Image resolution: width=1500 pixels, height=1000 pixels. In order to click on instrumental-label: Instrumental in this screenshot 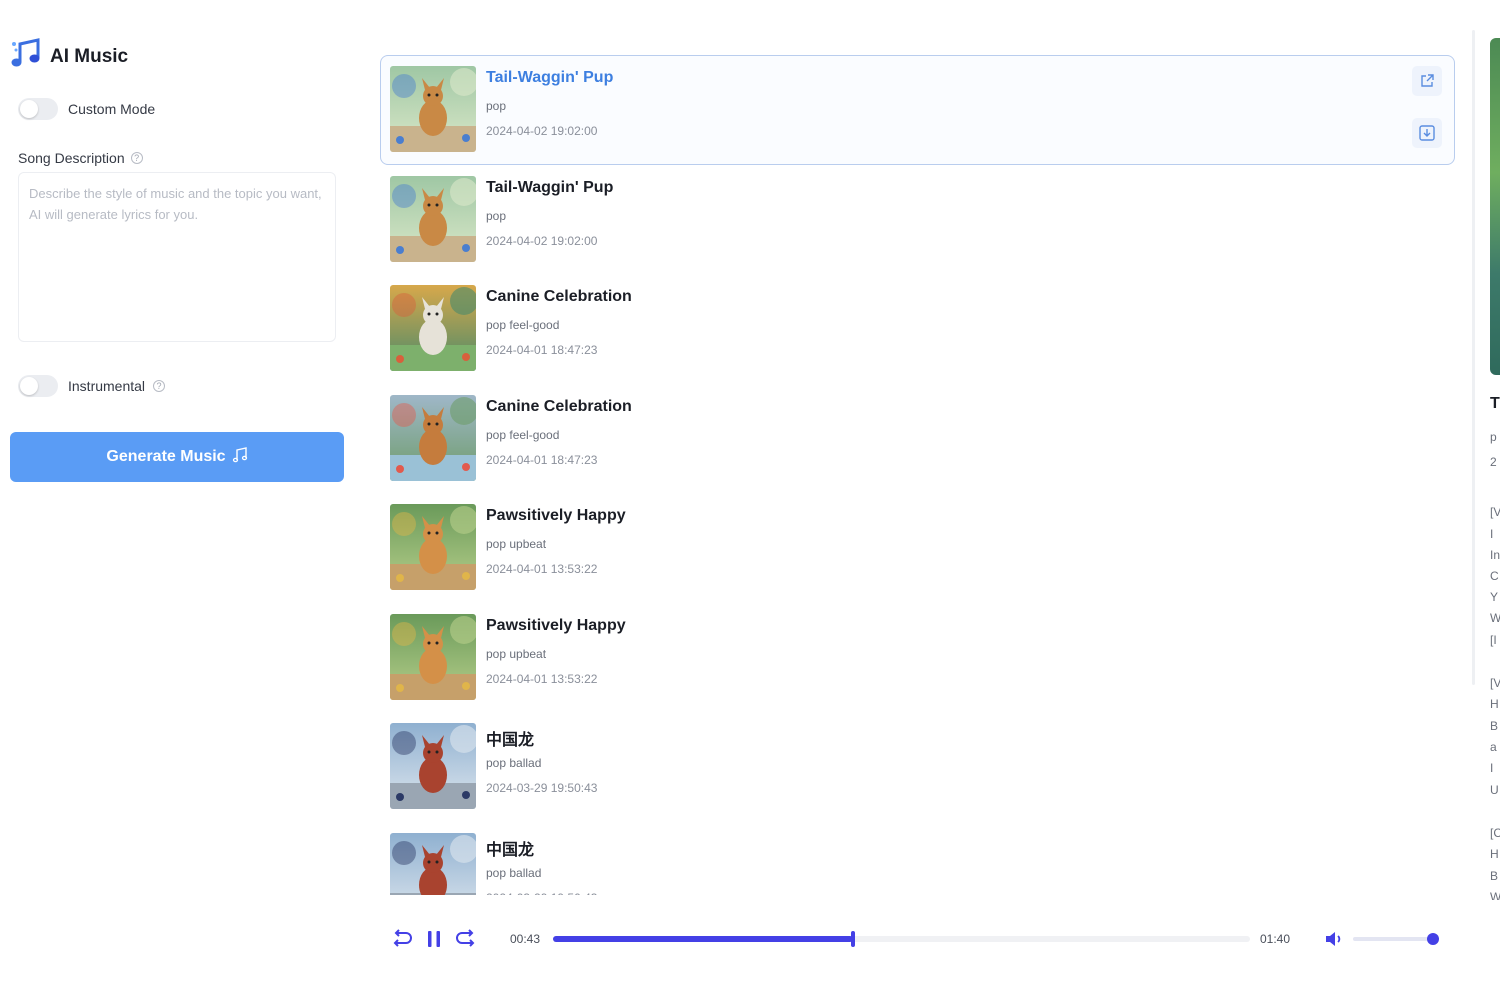, I will do `click(107, 386)`.